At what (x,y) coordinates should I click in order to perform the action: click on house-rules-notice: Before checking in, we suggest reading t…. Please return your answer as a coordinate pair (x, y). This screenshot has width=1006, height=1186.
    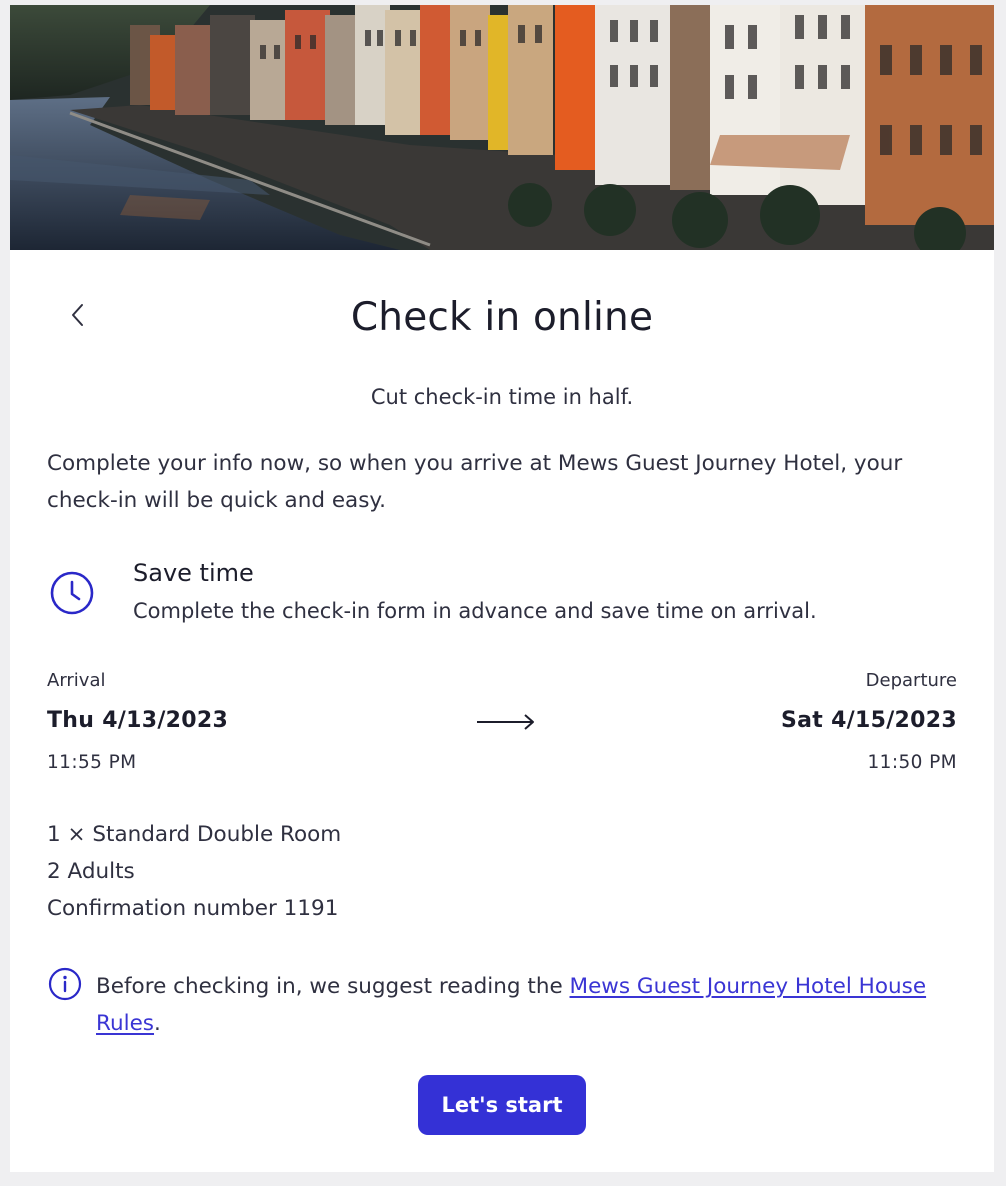
    Looking at the image, I should click on (526, 1005).